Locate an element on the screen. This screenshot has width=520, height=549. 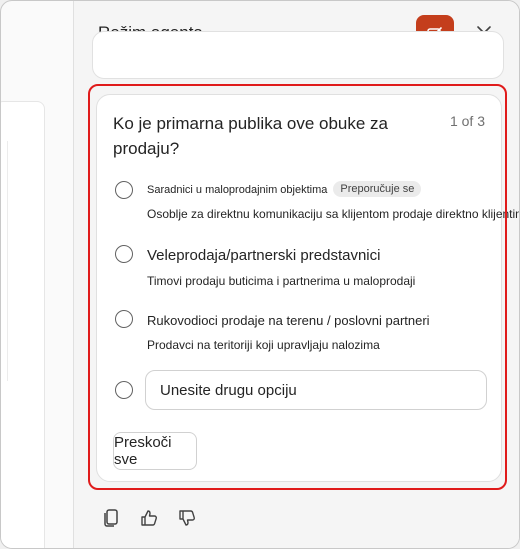
thumbs-down-icon is located at coordinates (187, 518).